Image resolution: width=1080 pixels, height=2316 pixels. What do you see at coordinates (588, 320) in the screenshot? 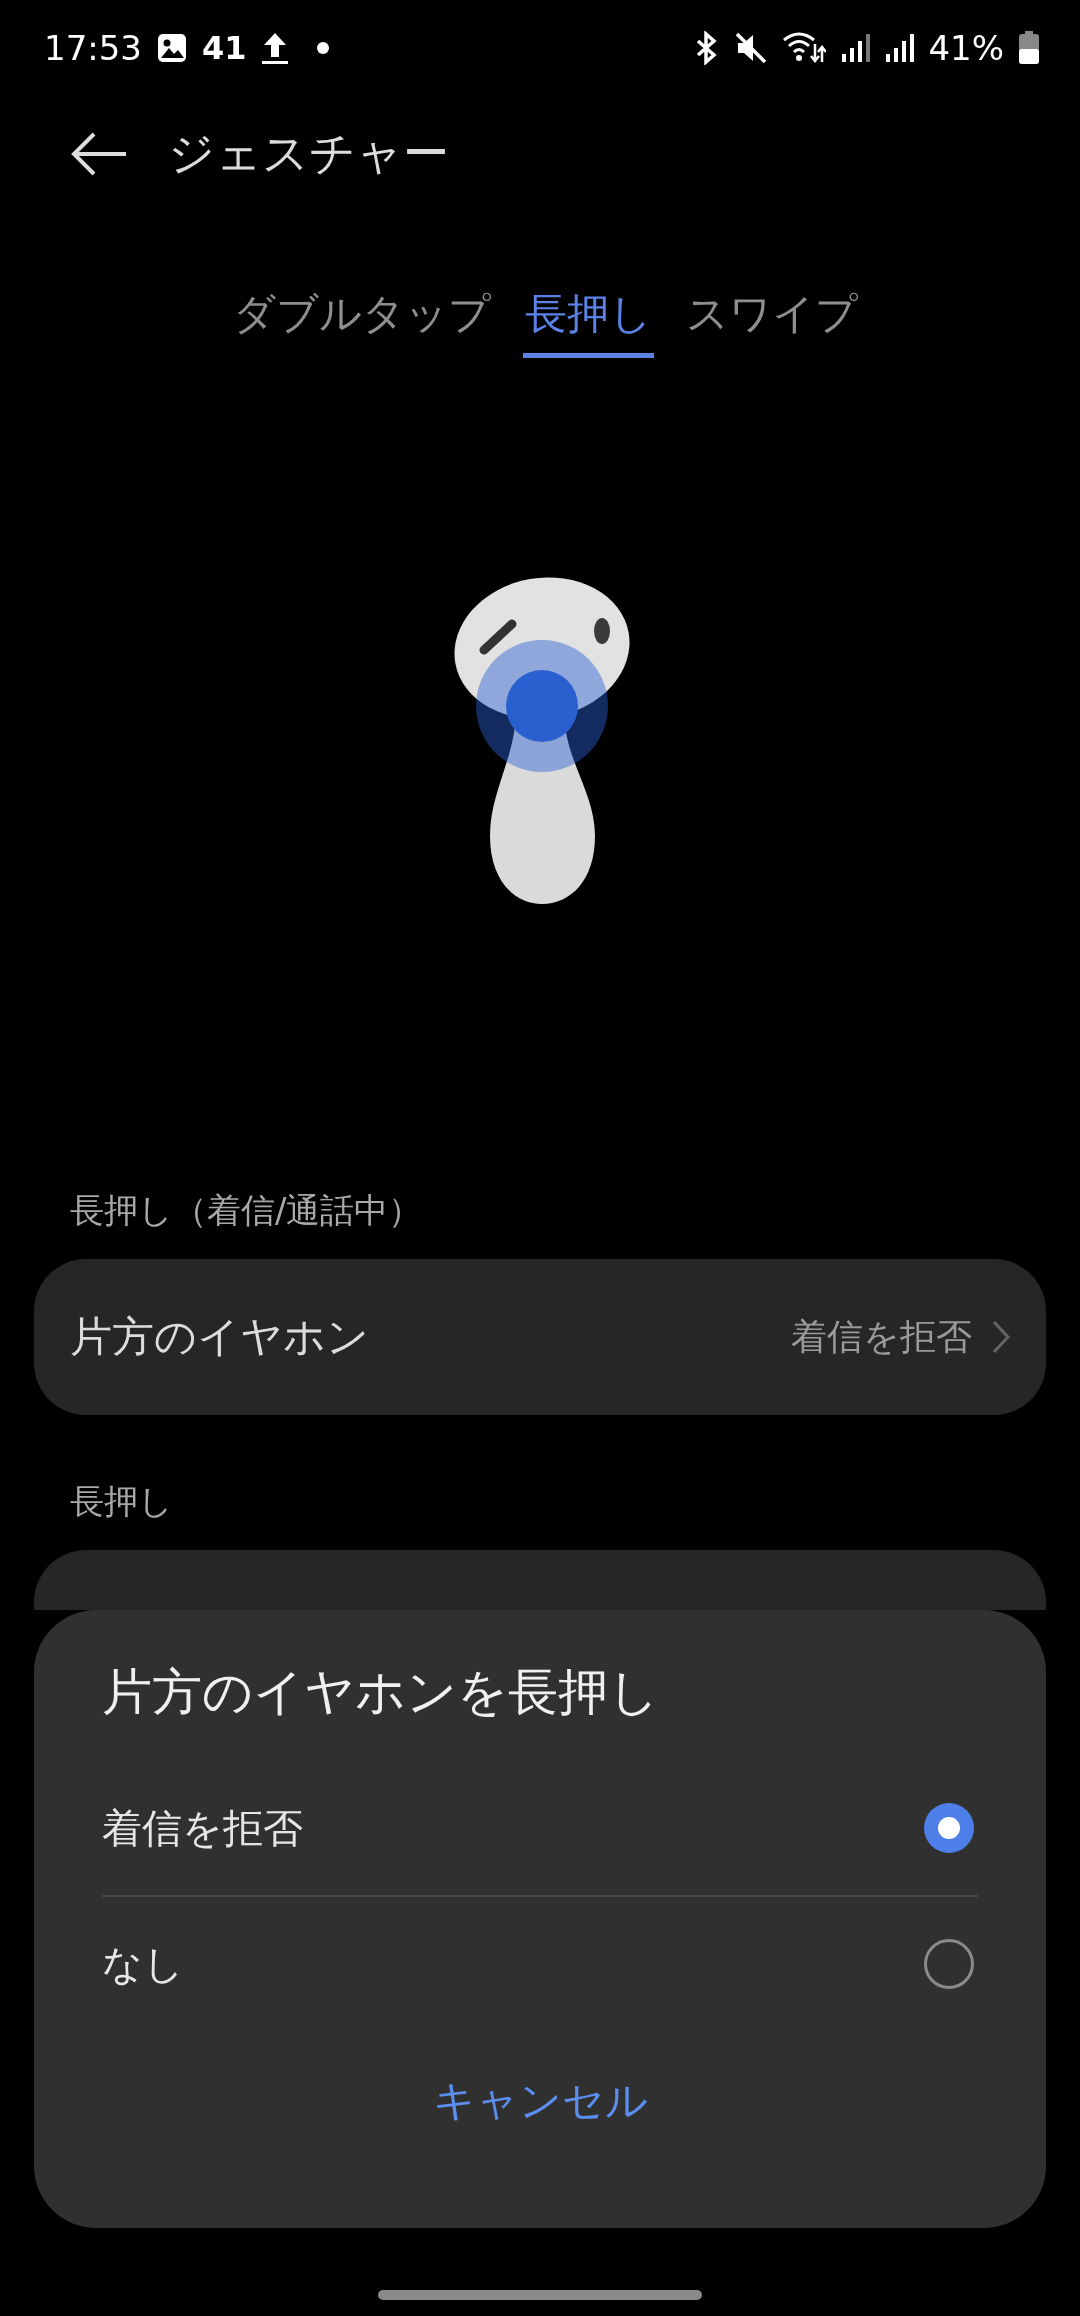
I see `tab: 長押し` at bounding box center [588, 320].